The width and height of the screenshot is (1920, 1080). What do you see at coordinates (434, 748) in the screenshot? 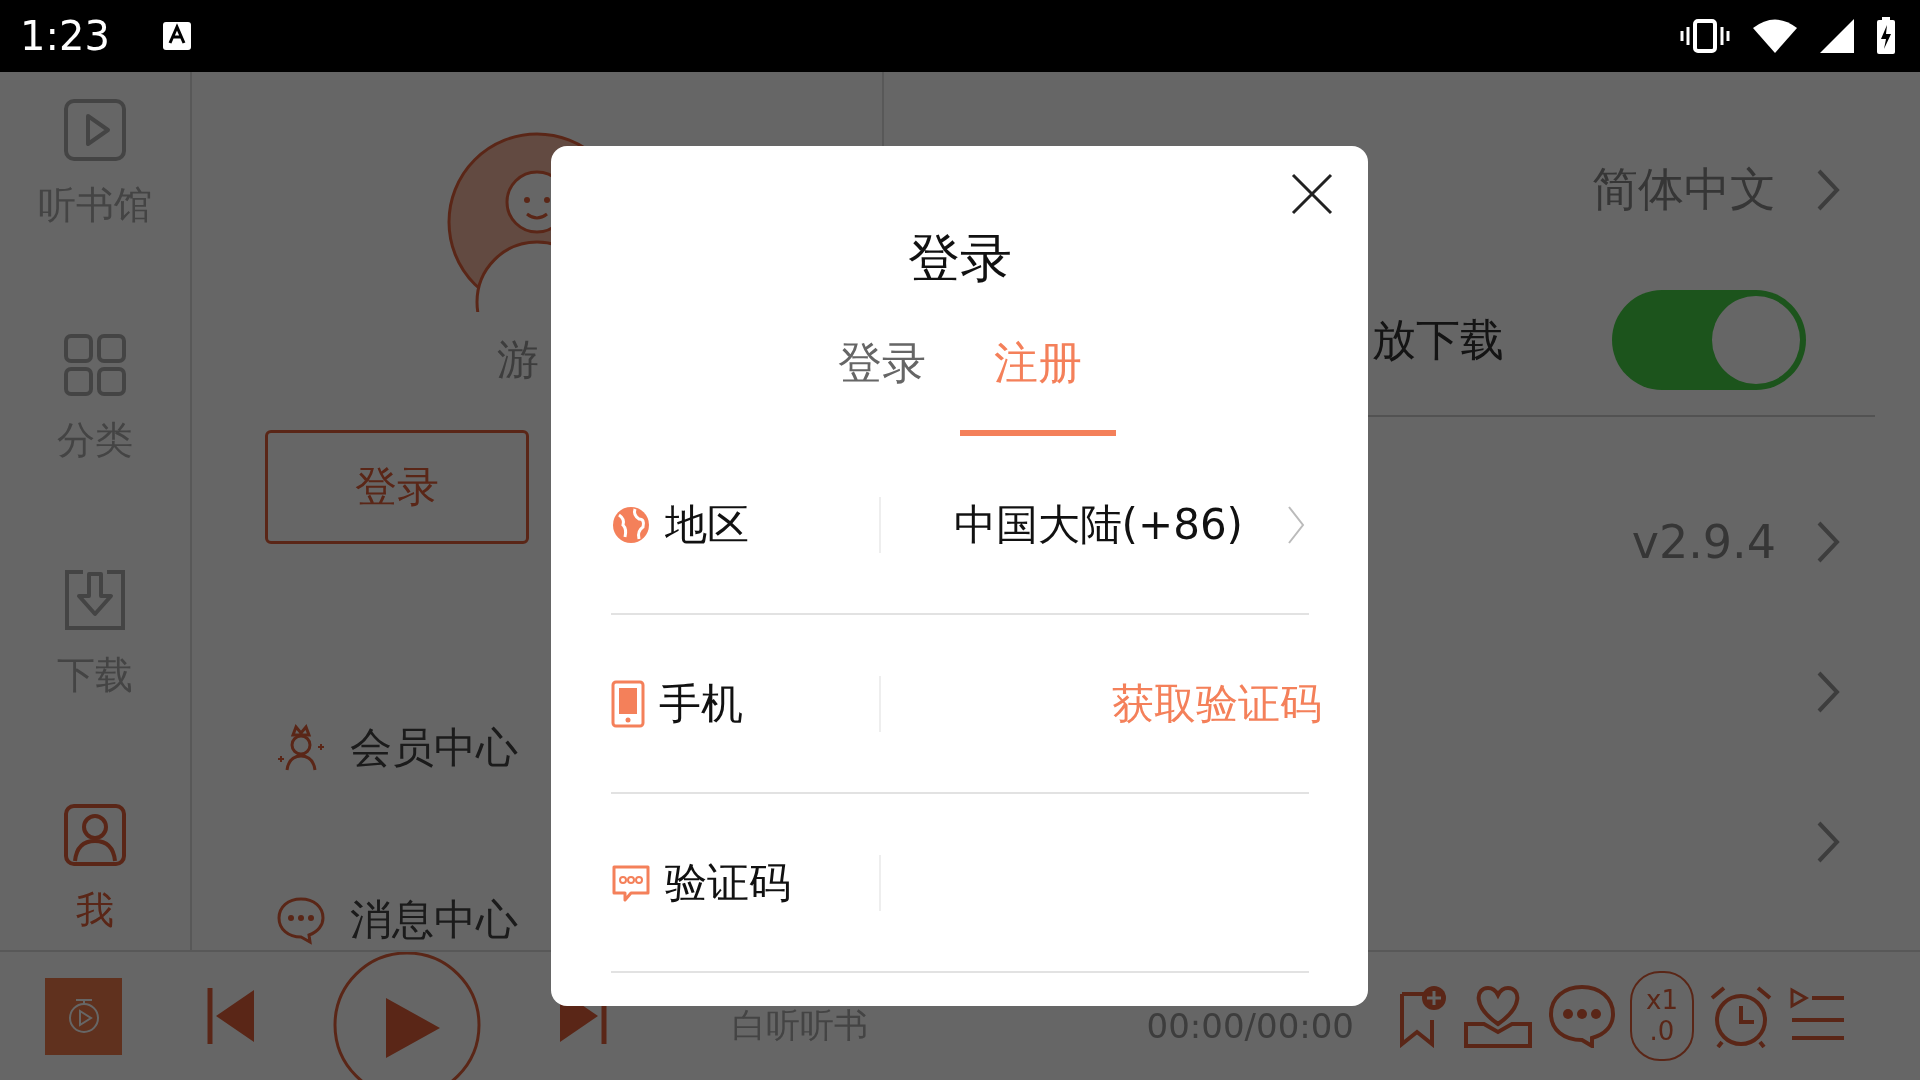
I see `menu-label: 会员中心` at bounding box center [434, 748].